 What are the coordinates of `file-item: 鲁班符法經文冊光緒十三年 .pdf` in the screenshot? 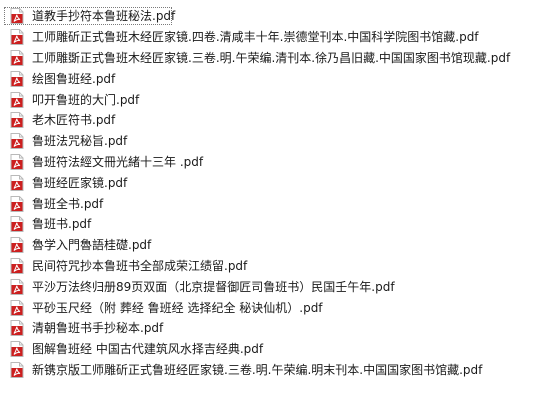 It's located at (272, 162).